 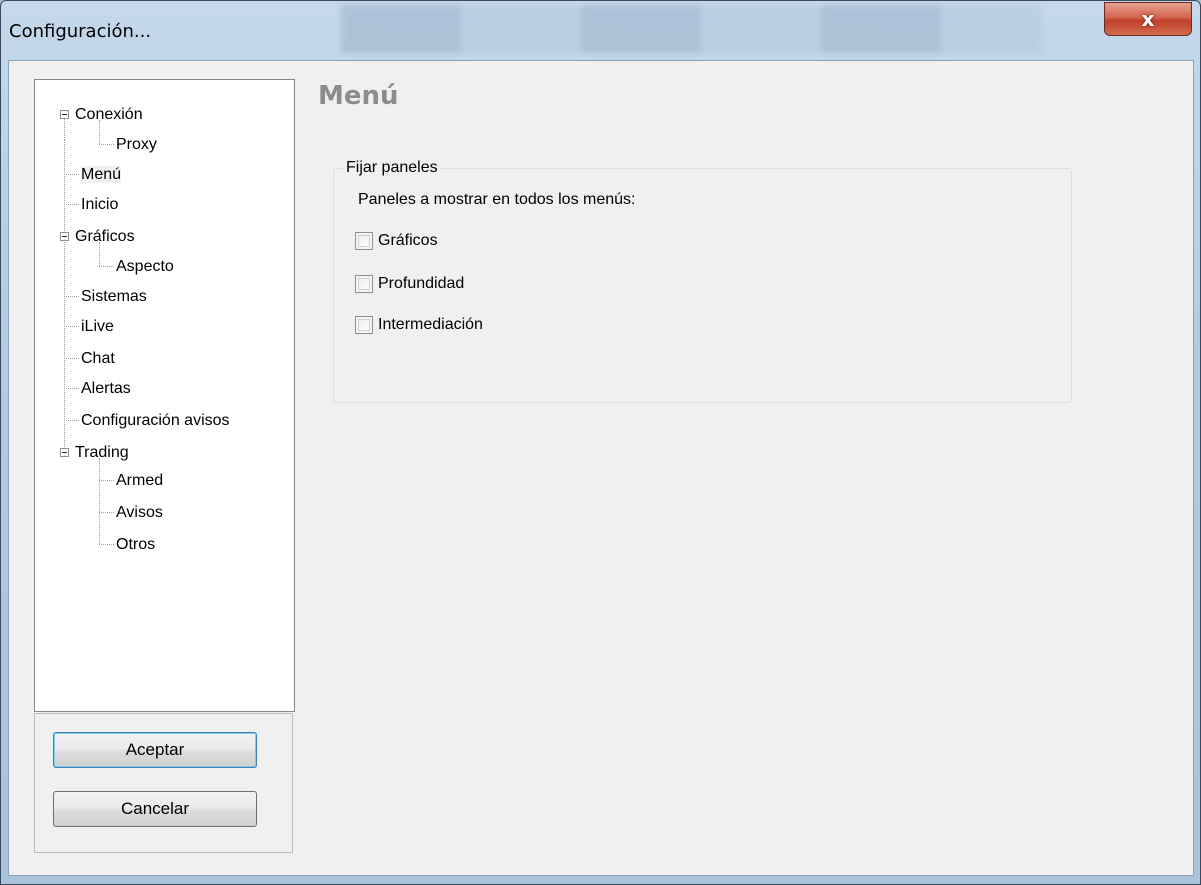 I want to click on tree-item-menu: Menú, so click(x=101, y=175).